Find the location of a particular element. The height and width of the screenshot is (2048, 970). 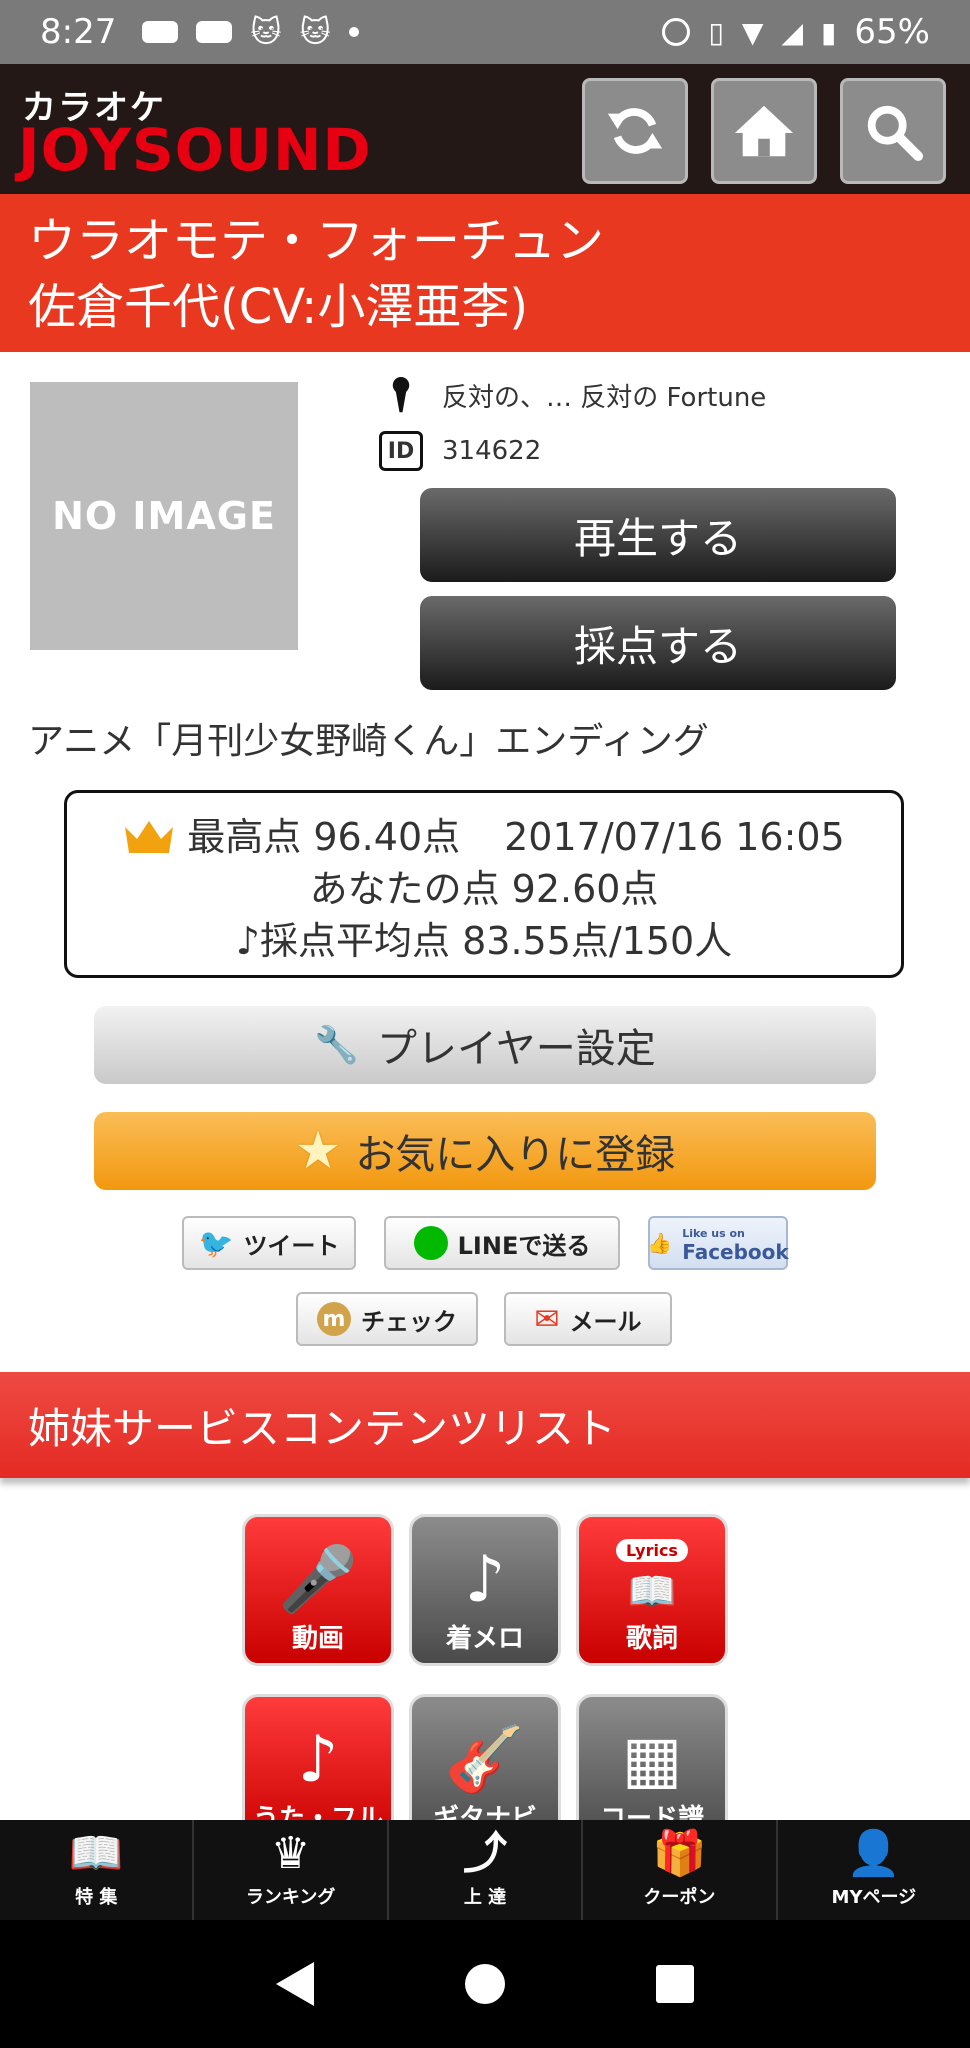

sister-tile-douga: 🎤 動画 is located at coordinates (318, 1590).